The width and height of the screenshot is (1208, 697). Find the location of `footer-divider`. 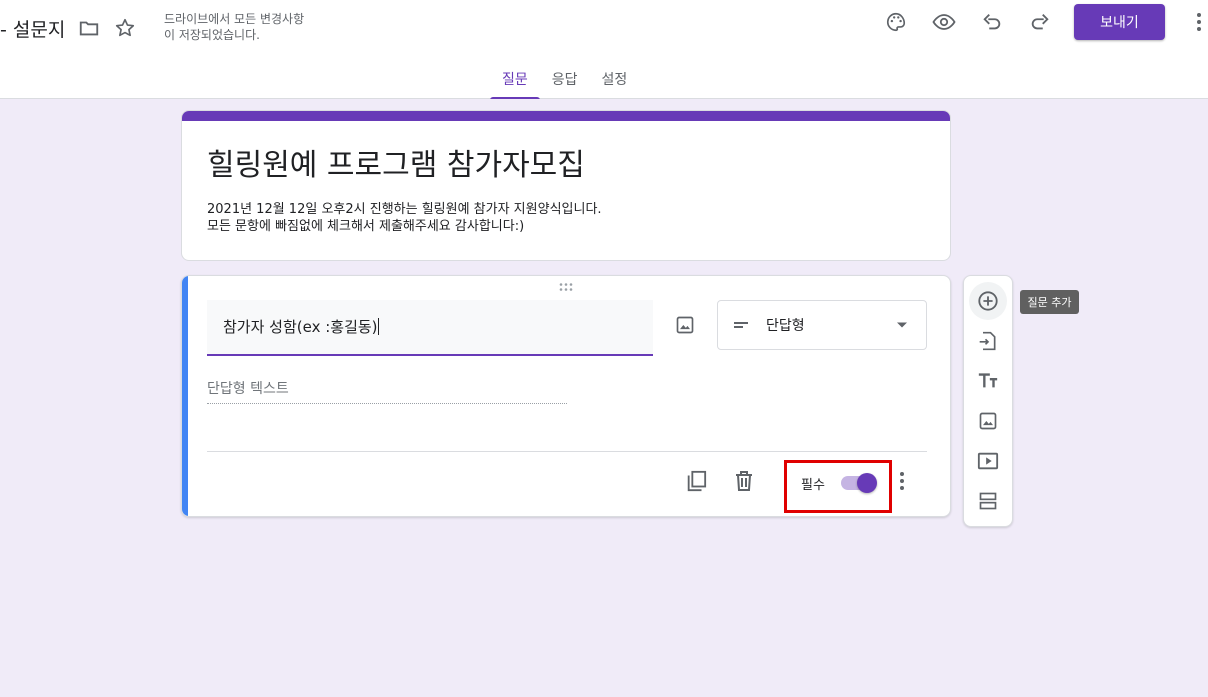

footer-divider is located at coordinates (567, 451).